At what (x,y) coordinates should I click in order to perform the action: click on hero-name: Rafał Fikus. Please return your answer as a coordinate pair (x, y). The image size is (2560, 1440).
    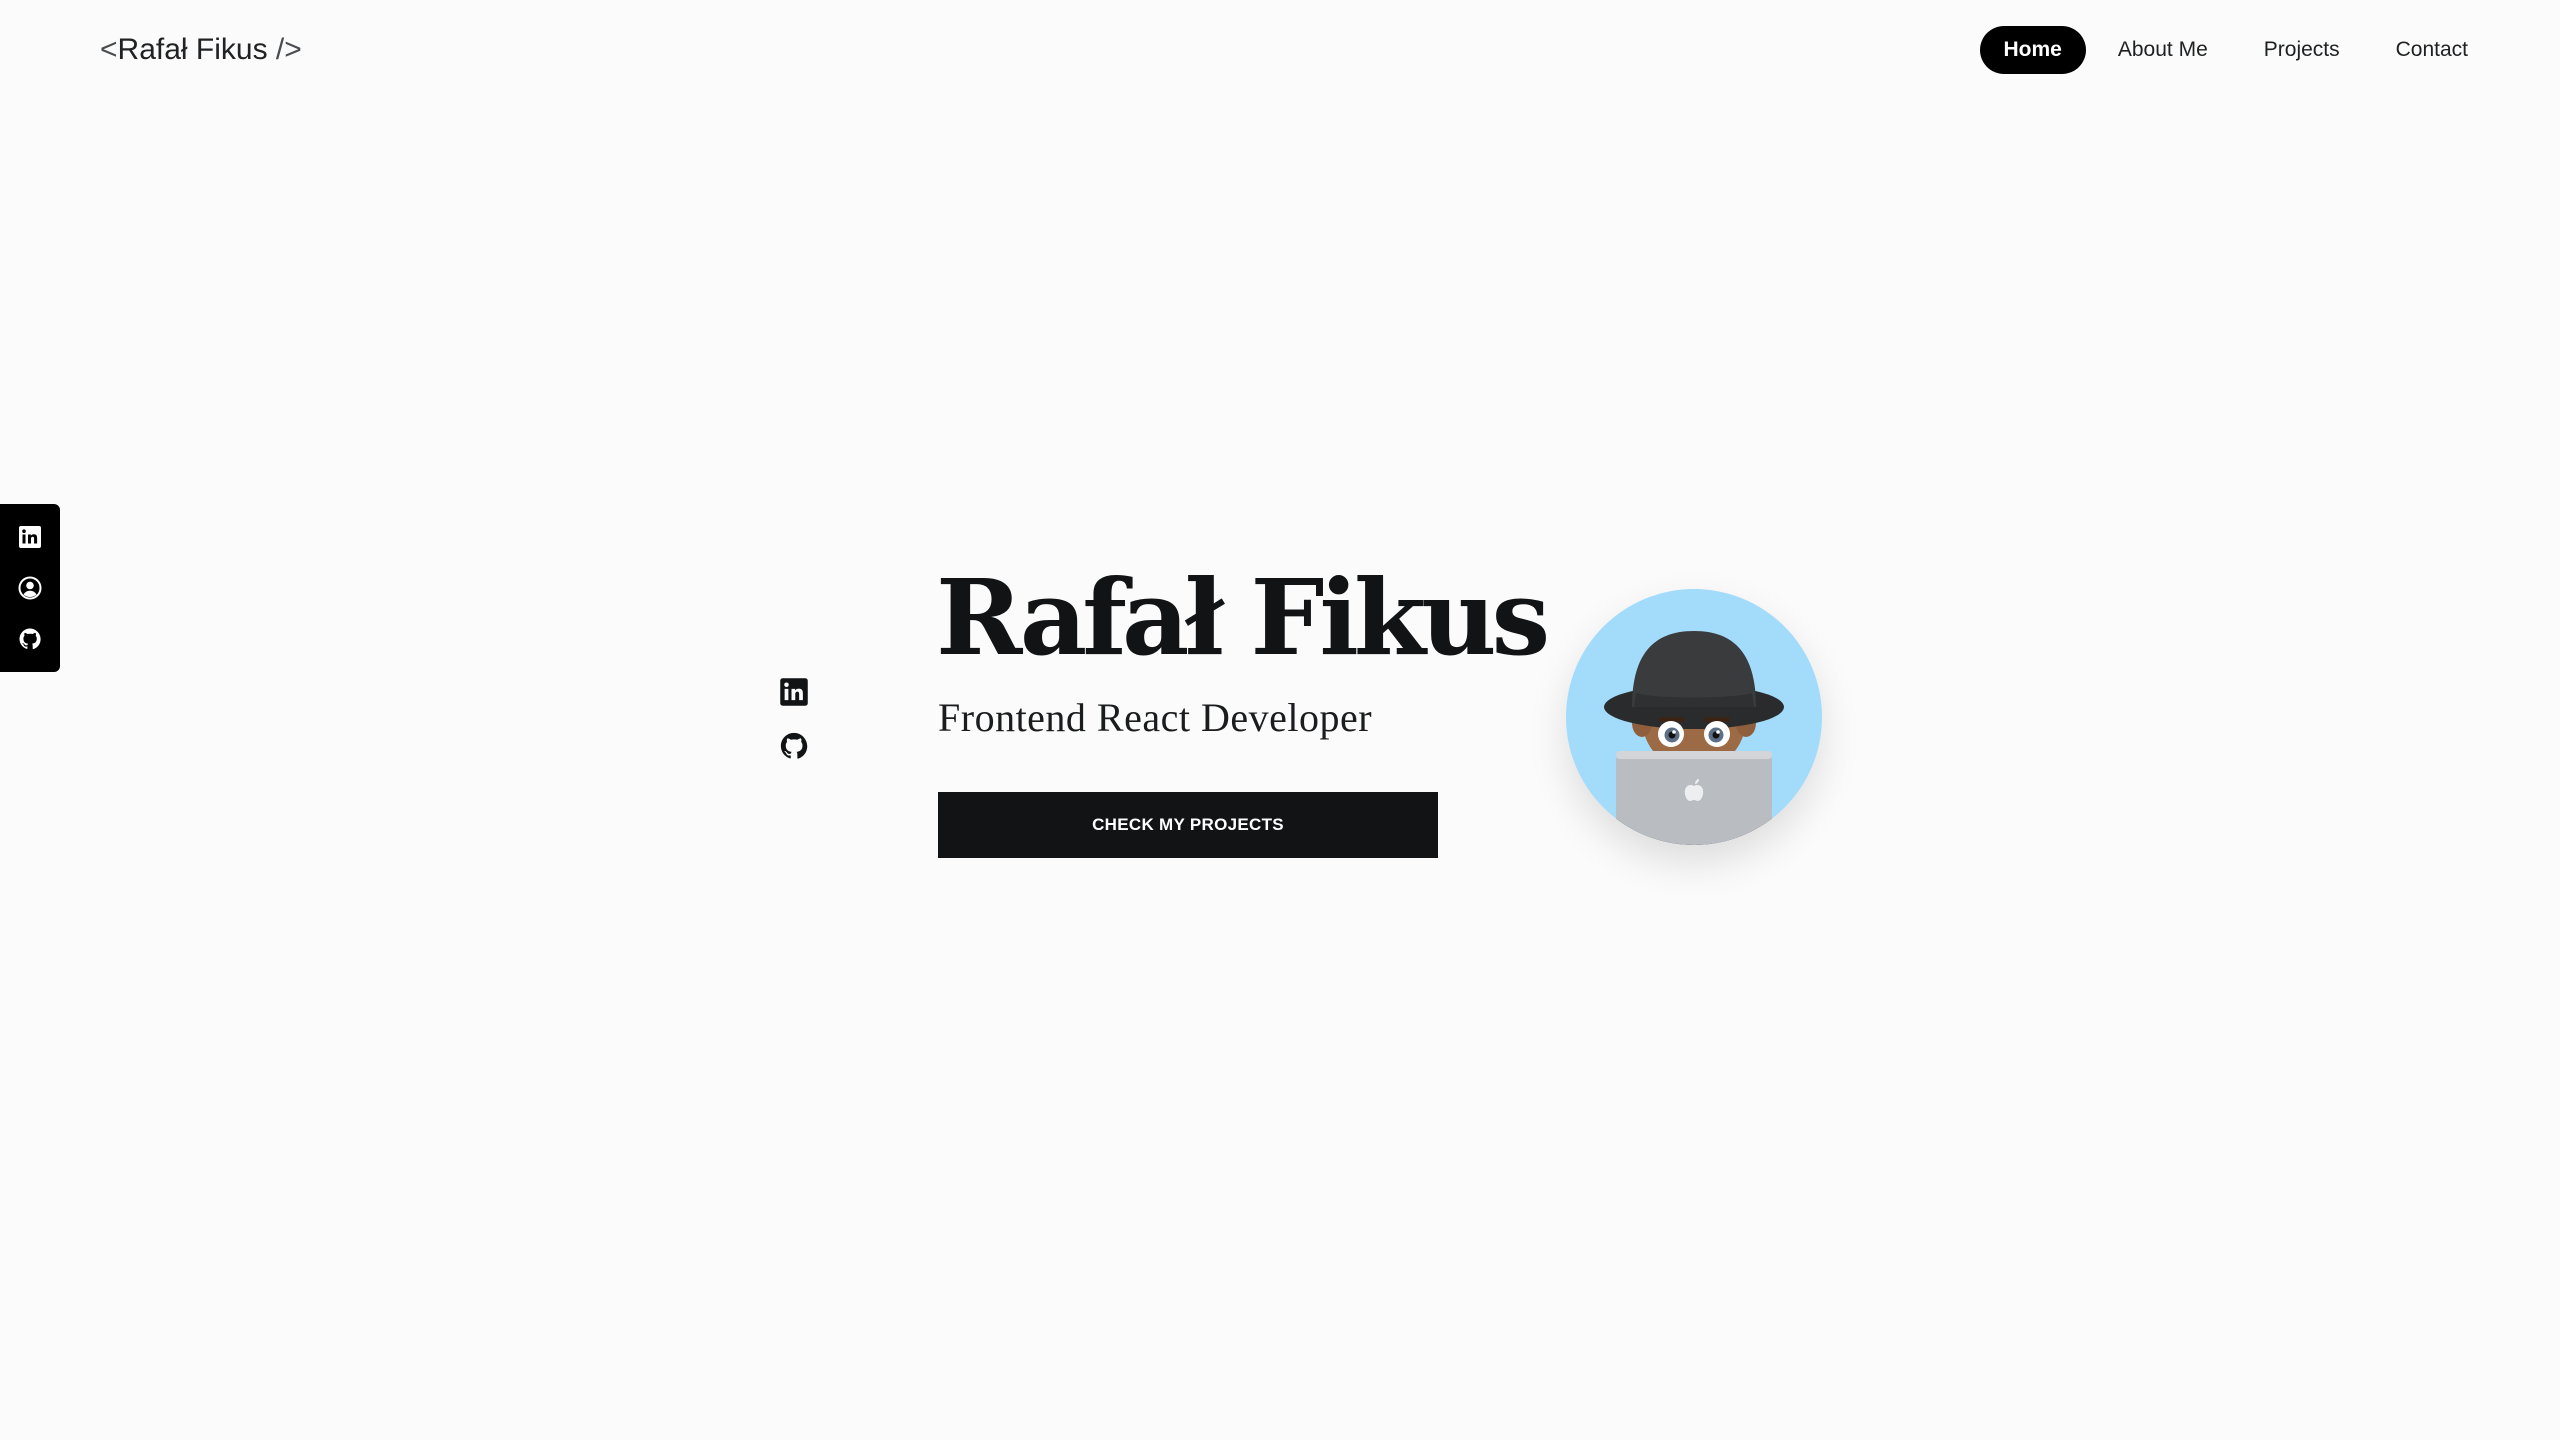
    Looking at the image, I should click on (1243, 617).